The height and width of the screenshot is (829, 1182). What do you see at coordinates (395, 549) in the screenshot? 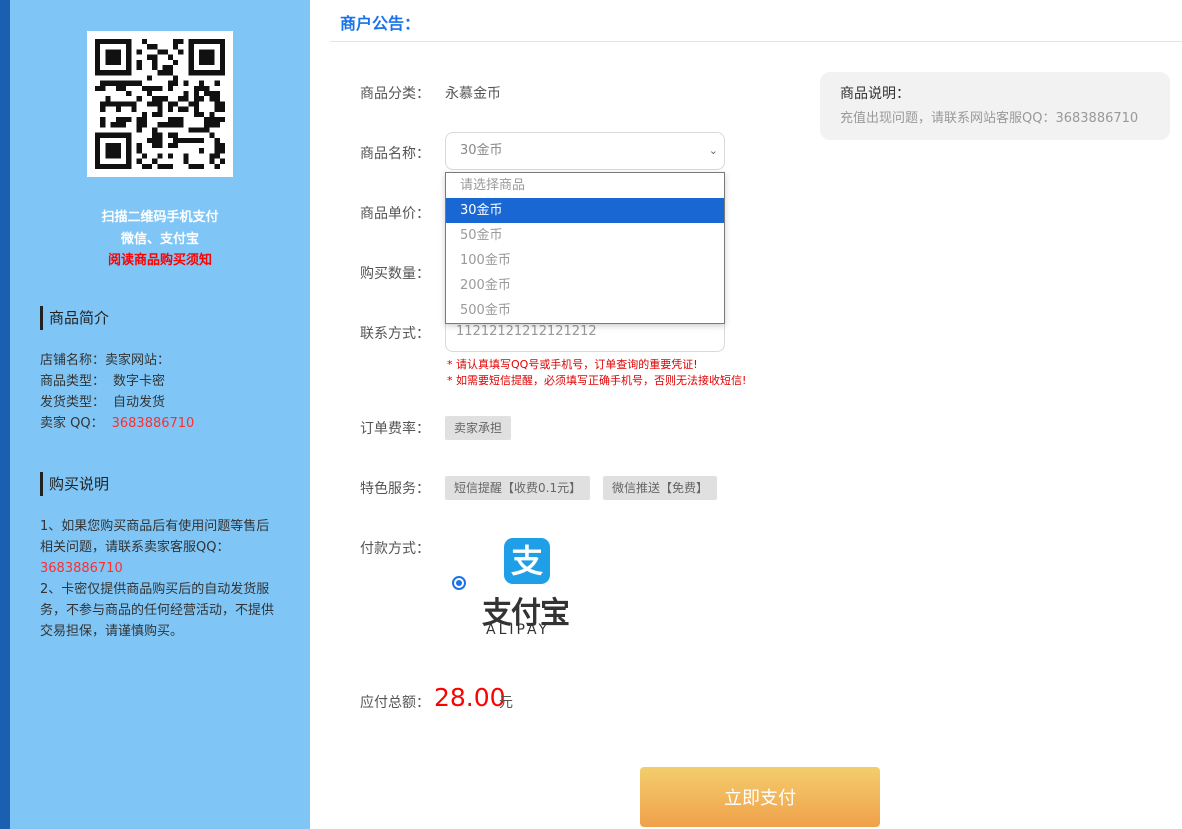
I see `payment-method-label: 付款方式：` at bounding box center [395, 549].